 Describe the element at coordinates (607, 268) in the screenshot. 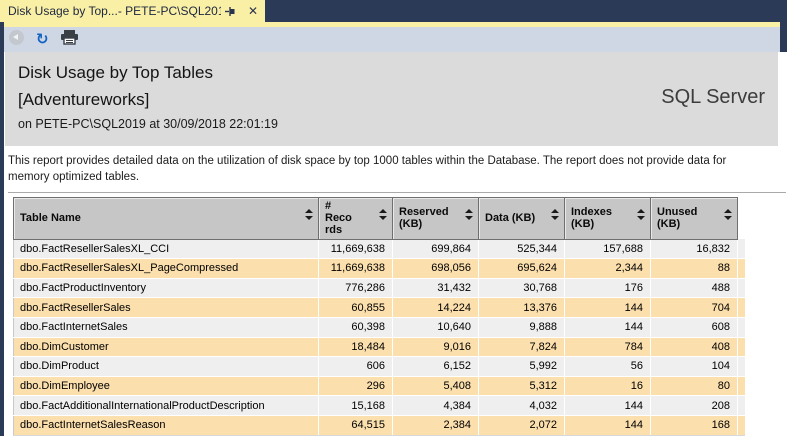

I see `cell-indexes-kb: 2,344` at that location.